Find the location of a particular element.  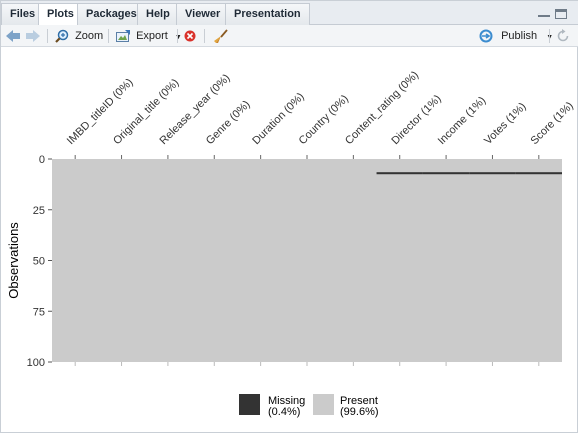

legend-label-present: Present (99.6%) is located at coordinates (359, 406).